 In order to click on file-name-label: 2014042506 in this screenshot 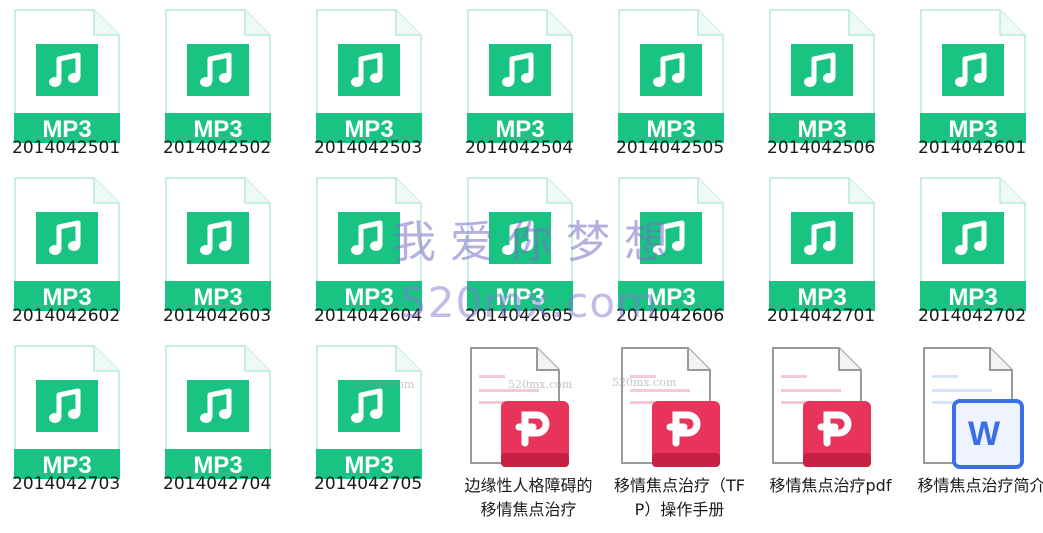, I will do `click(821, 148)`.